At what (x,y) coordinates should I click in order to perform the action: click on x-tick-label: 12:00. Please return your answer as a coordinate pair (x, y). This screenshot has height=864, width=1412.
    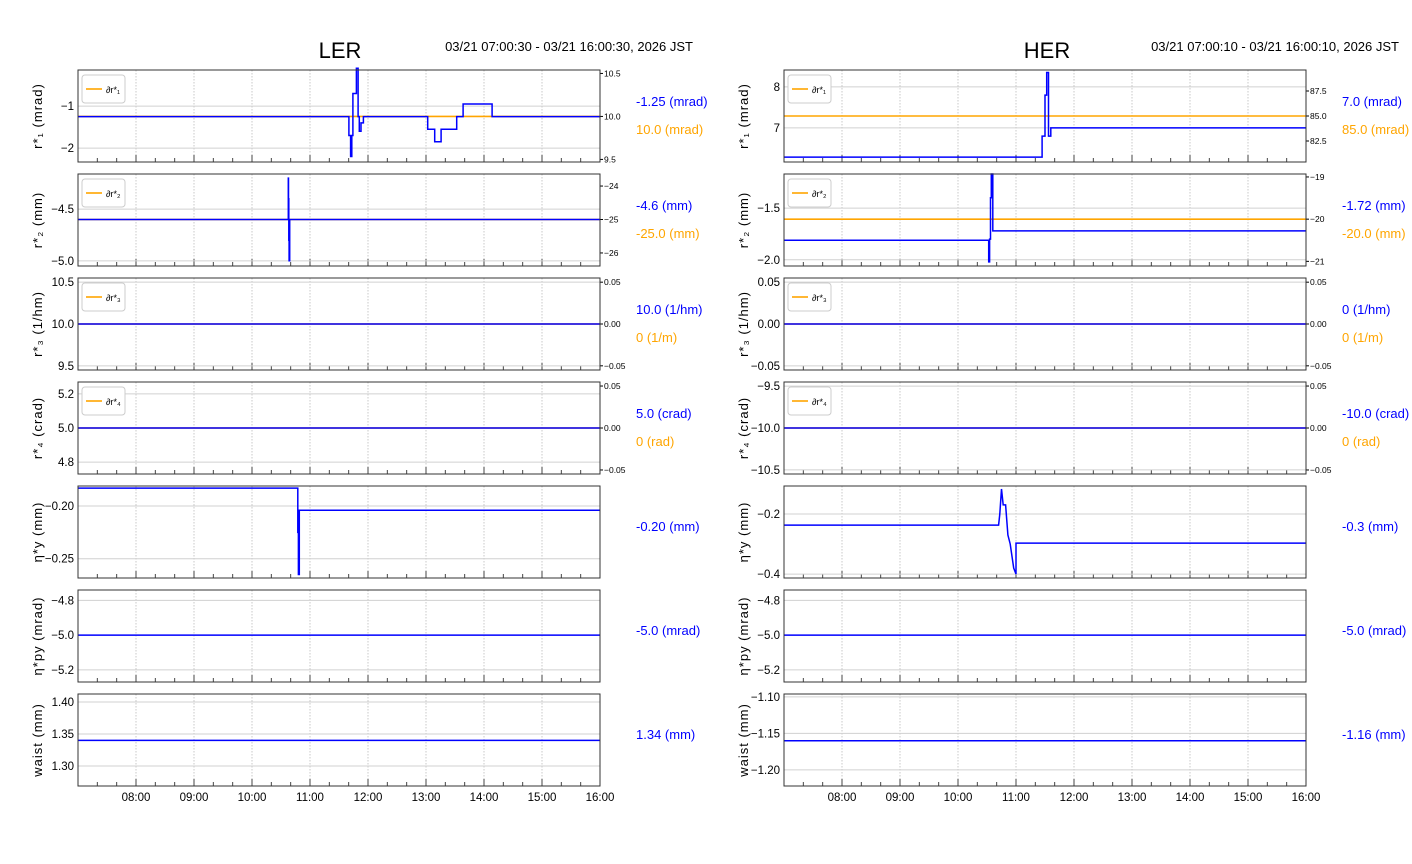
    Looking at the image, I should click on (1074, 798).